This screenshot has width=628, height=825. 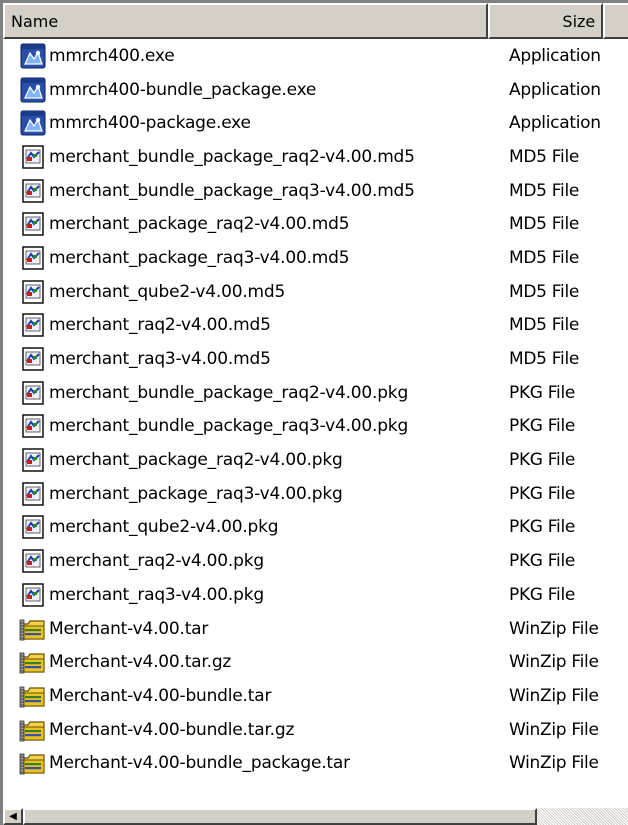 What do you see at coordinates (246, 21) in the screenshot?
I see `column-header-name: Name` at bounding box center [246, 21].